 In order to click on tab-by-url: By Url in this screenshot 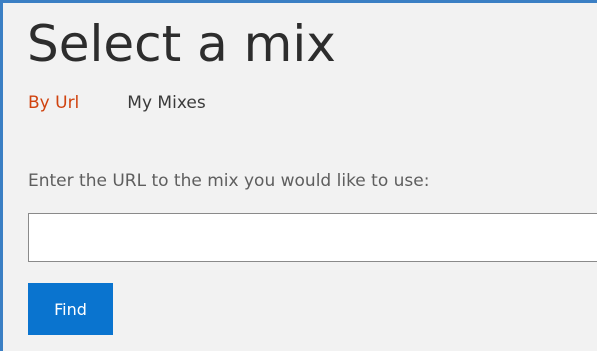, I will do `click(53, 103)`.